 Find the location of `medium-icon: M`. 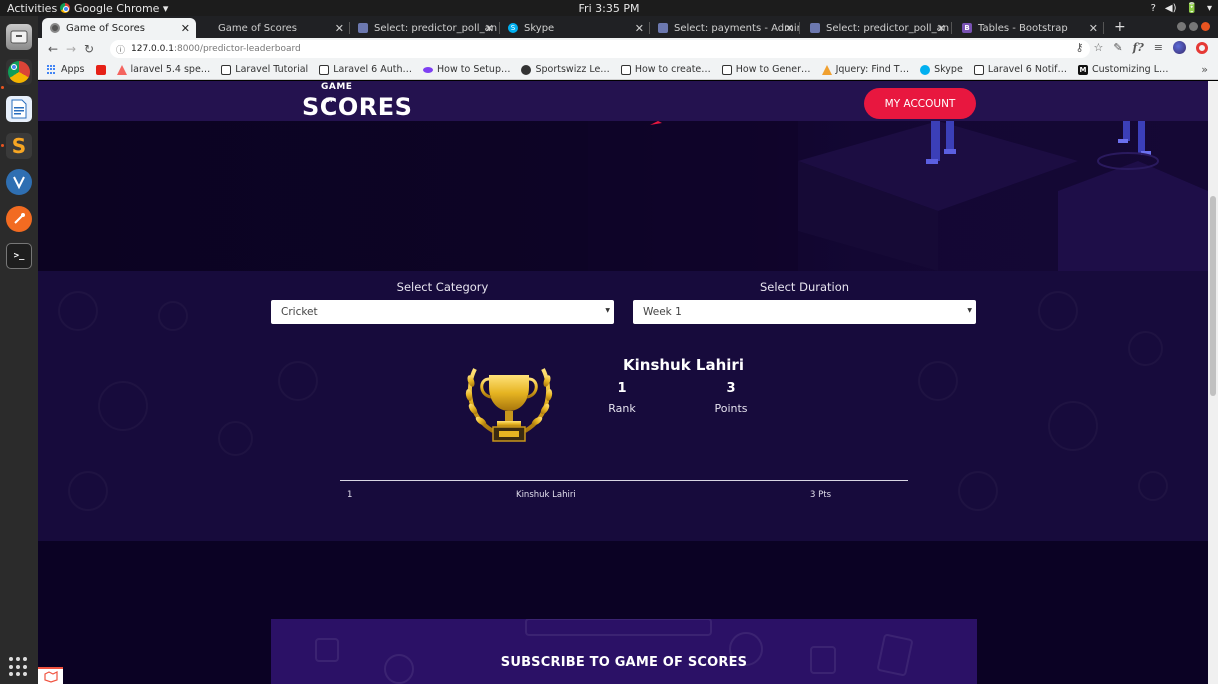

medium-icon: M is located at coordinates (1082, 69).